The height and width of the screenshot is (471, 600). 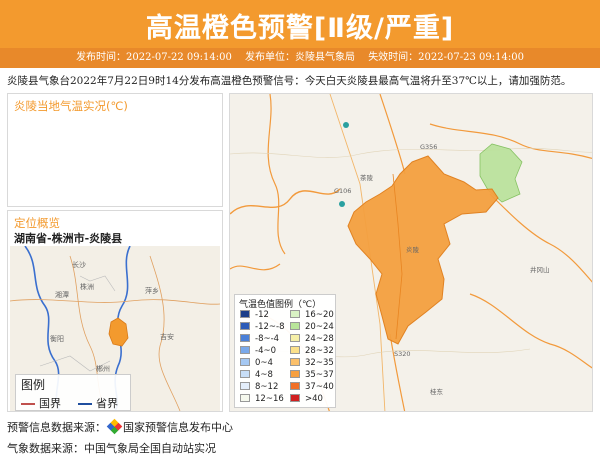 I want to click on warning-source-name: 国家预警信息发布中心, so click(x=178, y=427).